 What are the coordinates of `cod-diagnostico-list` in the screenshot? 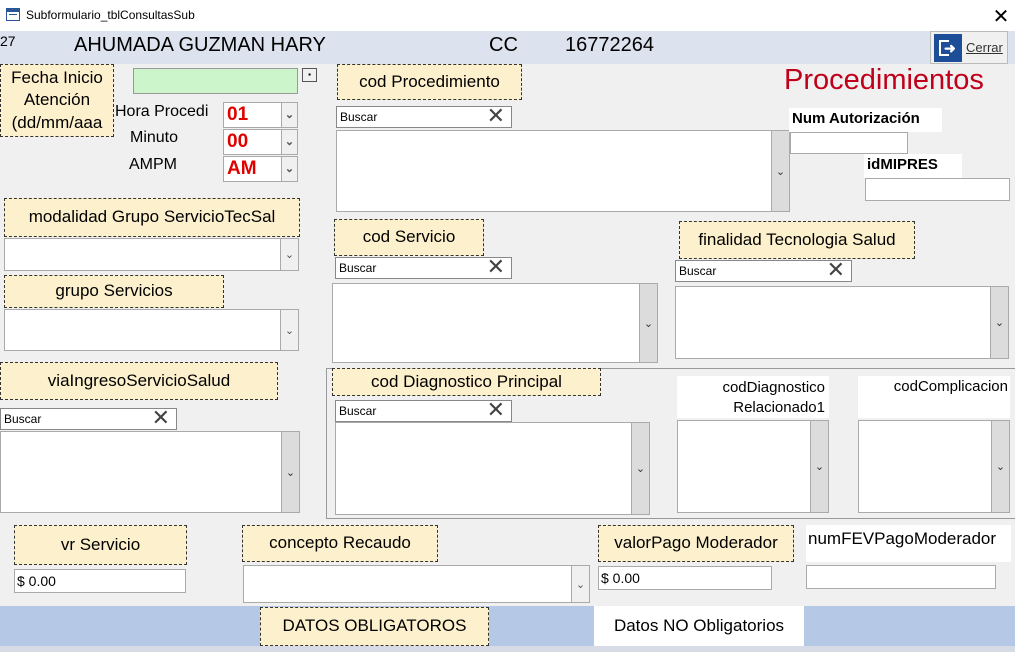 It's located at (492, 468).